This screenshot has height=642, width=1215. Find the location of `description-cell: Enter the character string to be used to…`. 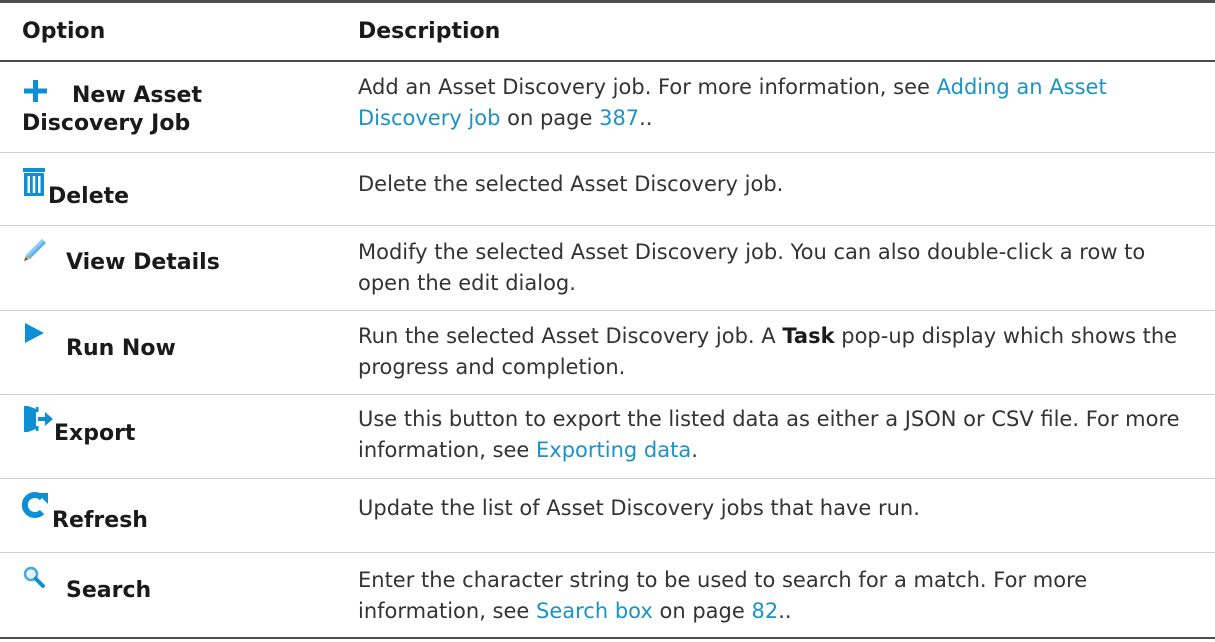

description-cell: Enter the character string to be used to… is located at coordinates (786, 601).